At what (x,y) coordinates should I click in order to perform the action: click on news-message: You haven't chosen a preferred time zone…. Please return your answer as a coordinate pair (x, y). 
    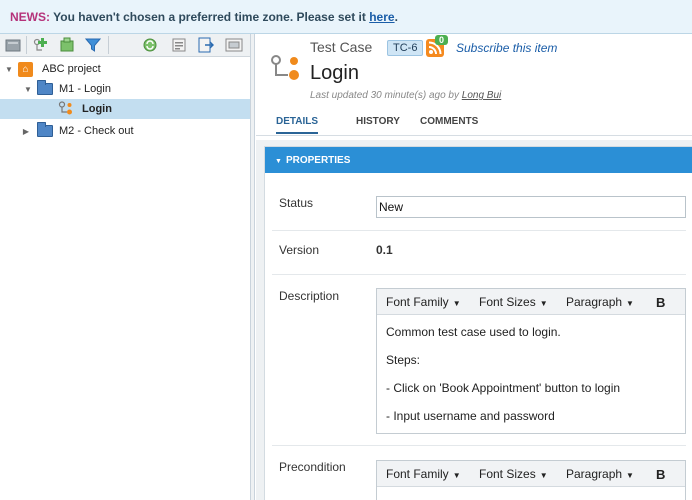
    Looking at the image, I should click on (209, 17).